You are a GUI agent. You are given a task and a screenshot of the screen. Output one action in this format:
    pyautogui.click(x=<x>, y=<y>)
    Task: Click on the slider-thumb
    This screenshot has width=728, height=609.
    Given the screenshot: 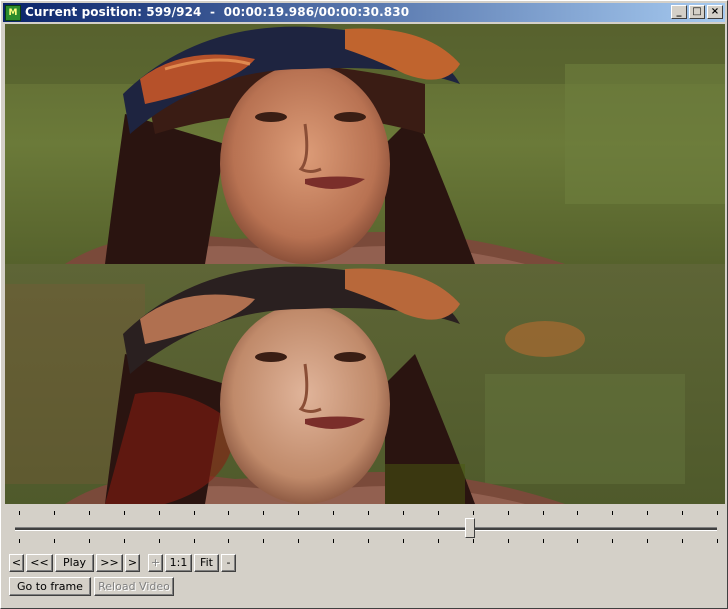 What is the action you would take?
    pyautogui.click(x=470, y=528)
    